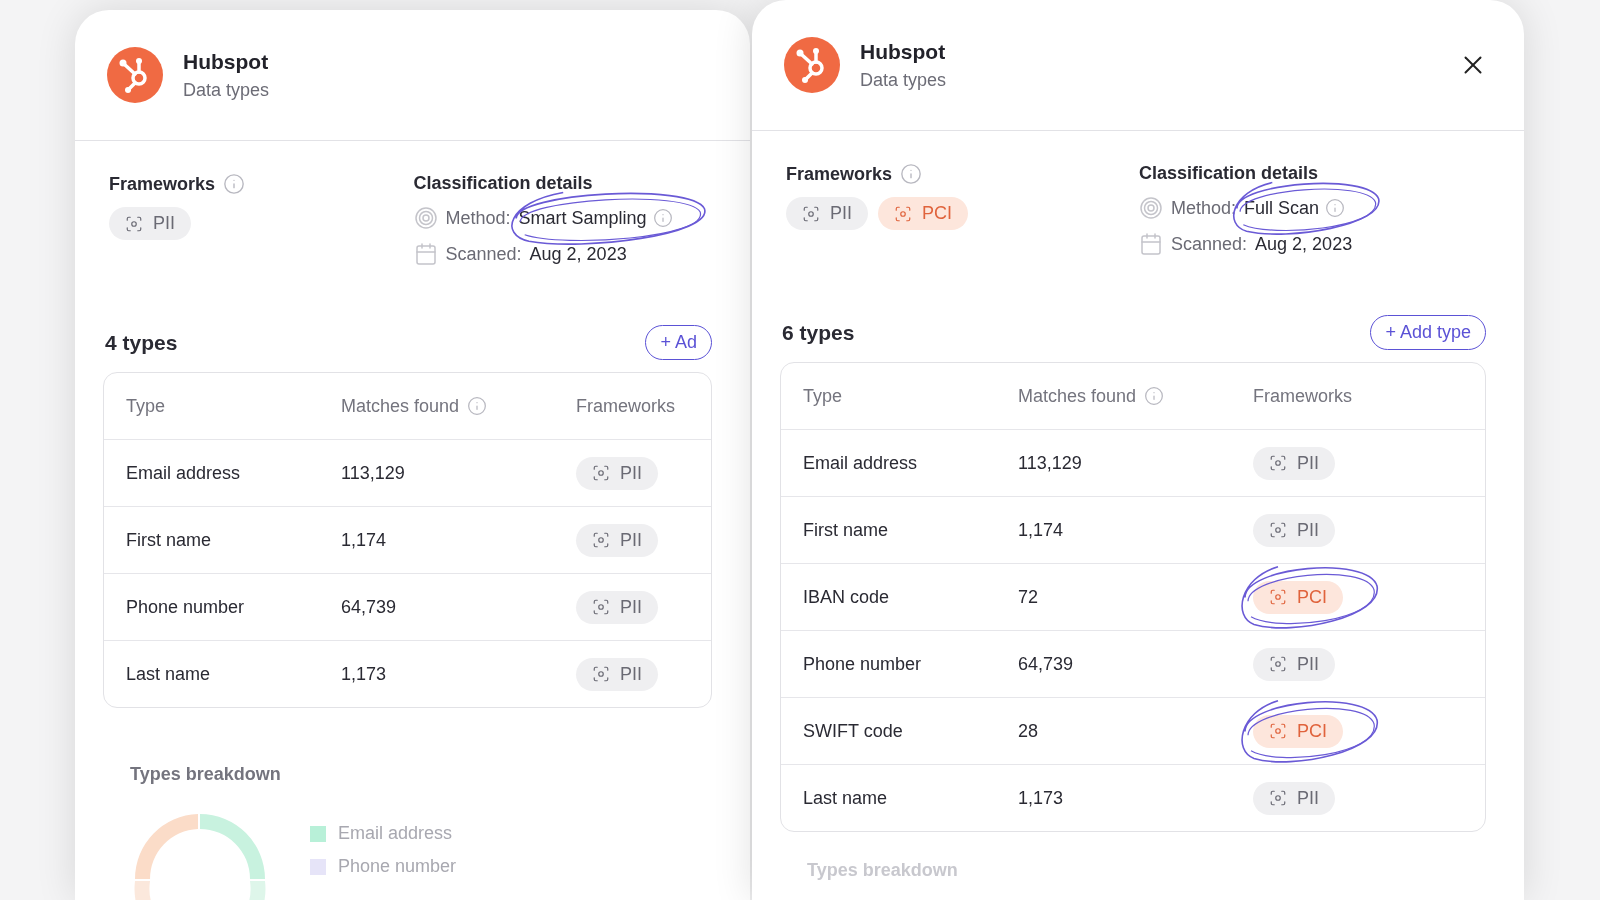 The width and height of the screenshot is (1600, 900). What do you see at coordinates (1029, 597) in the screenshot?
I see `table-cell-text: 72` at bounding box center [1029, 597].